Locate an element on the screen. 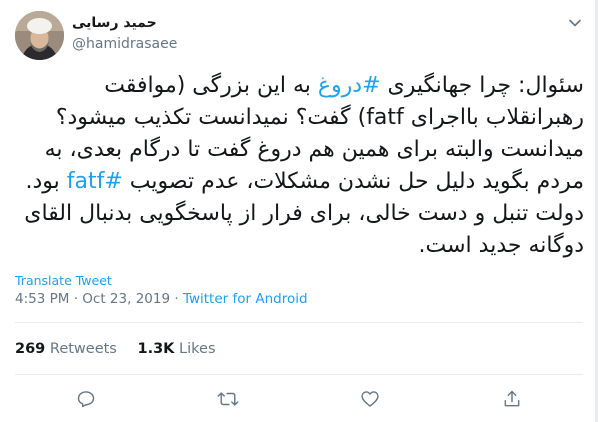 Image resolution: width=598 pixels, height=422 pixels. tweet-date: Oct 23, 2019 is located at coordinates (126, 299).